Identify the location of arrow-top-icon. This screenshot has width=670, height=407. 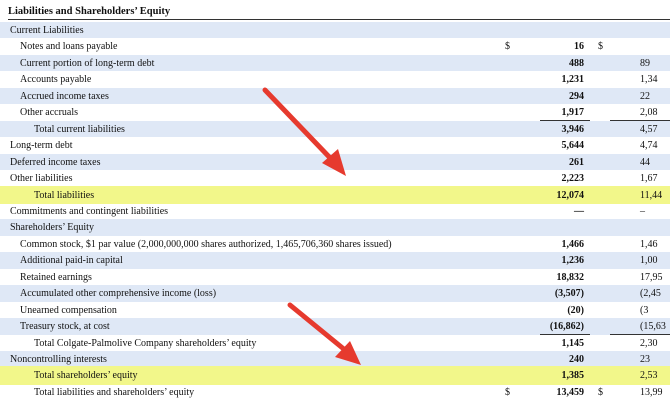
(304, 131).